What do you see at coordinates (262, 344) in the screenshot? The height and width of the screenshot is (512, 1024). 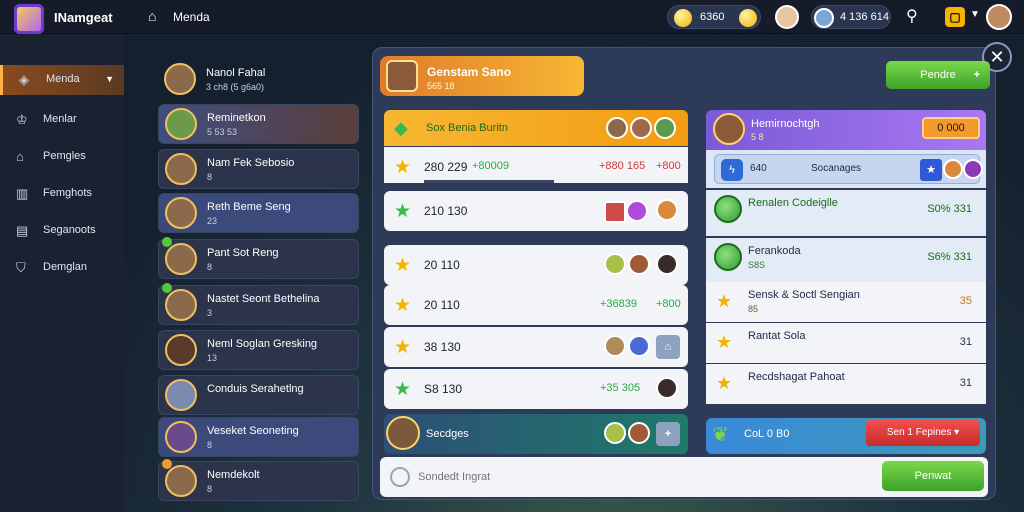 I see `friend-name: Neml Soglan Gresking` at bounding box center [262, 344].